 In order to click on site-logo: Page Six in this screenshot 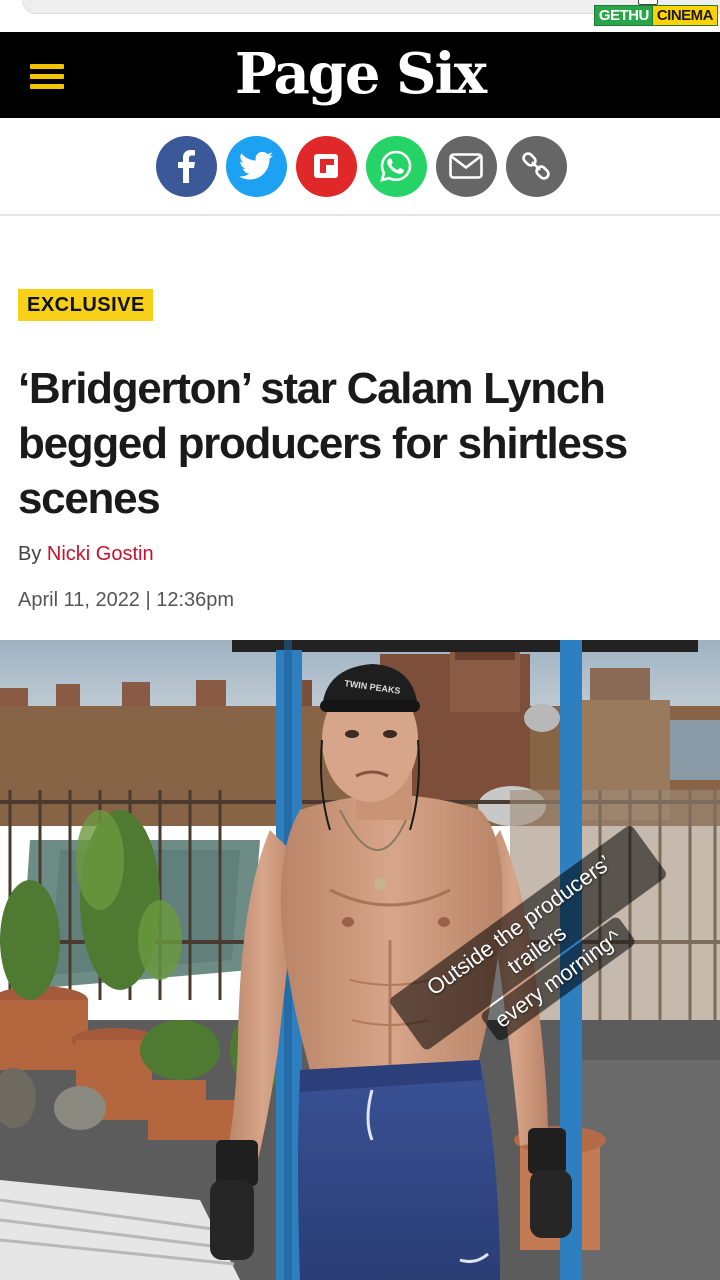, I will do `click(360, 74)`.